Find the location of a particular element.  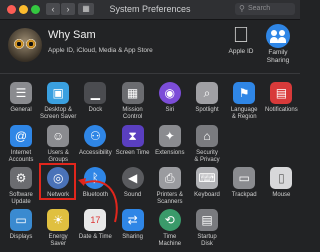

pane-keyboard: ⌨ Keyboard is located at coordinates (207, 183).